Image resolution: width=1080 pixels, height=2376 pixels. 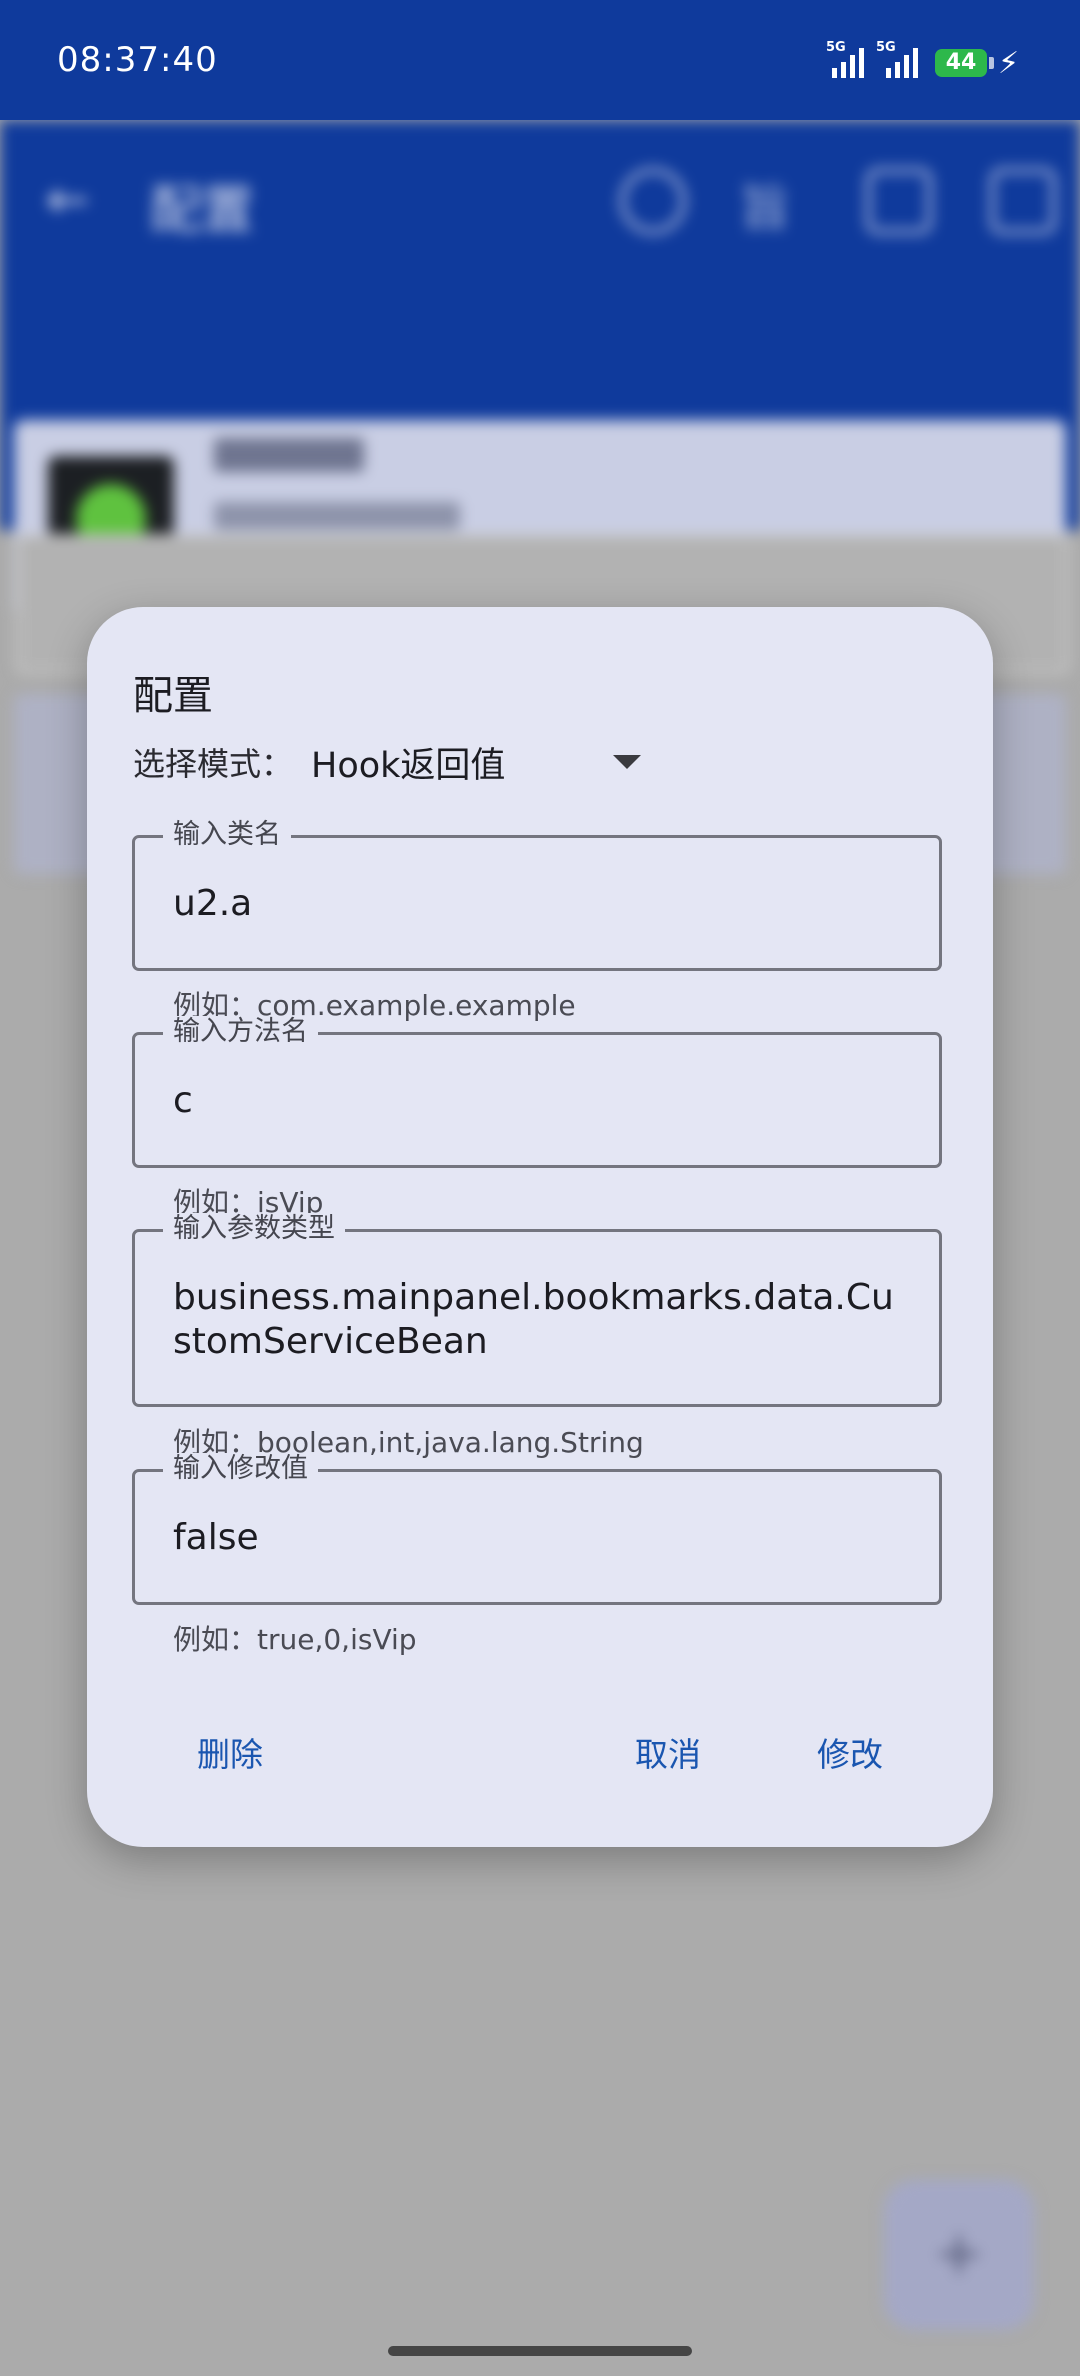 I want to click on app-bar-title: 配置, so click(x=202, y=211).